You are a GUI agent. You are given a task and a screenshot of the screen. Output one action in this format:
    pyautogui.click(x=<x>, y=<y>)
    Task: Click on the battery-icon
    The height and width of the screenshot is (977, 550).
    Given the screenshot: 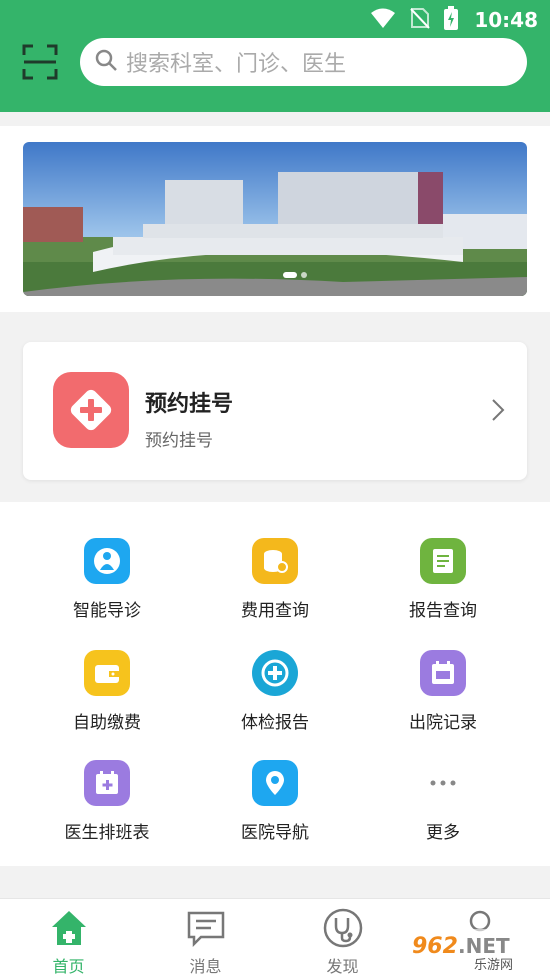 What is the action you would take?
    pyautogui.click(x=451, y=20)
    